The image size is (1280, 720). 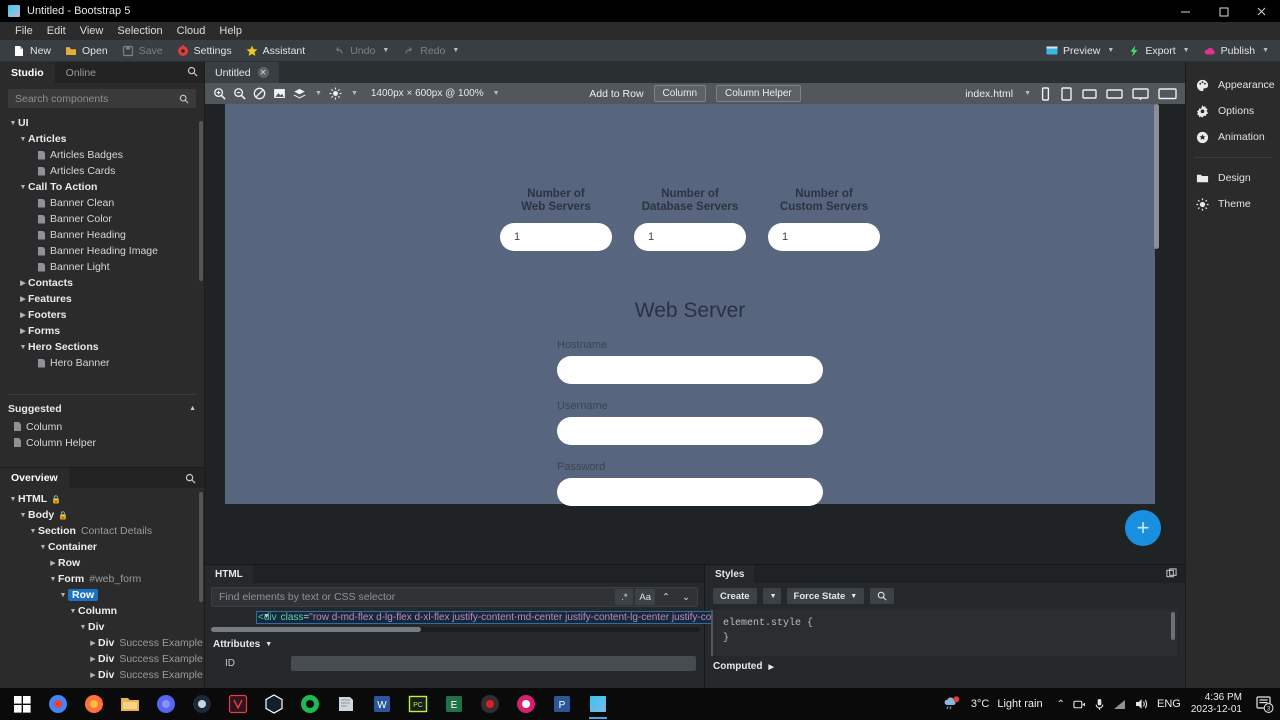 I want to click on word-icon: W, so click(x=382, y=704).